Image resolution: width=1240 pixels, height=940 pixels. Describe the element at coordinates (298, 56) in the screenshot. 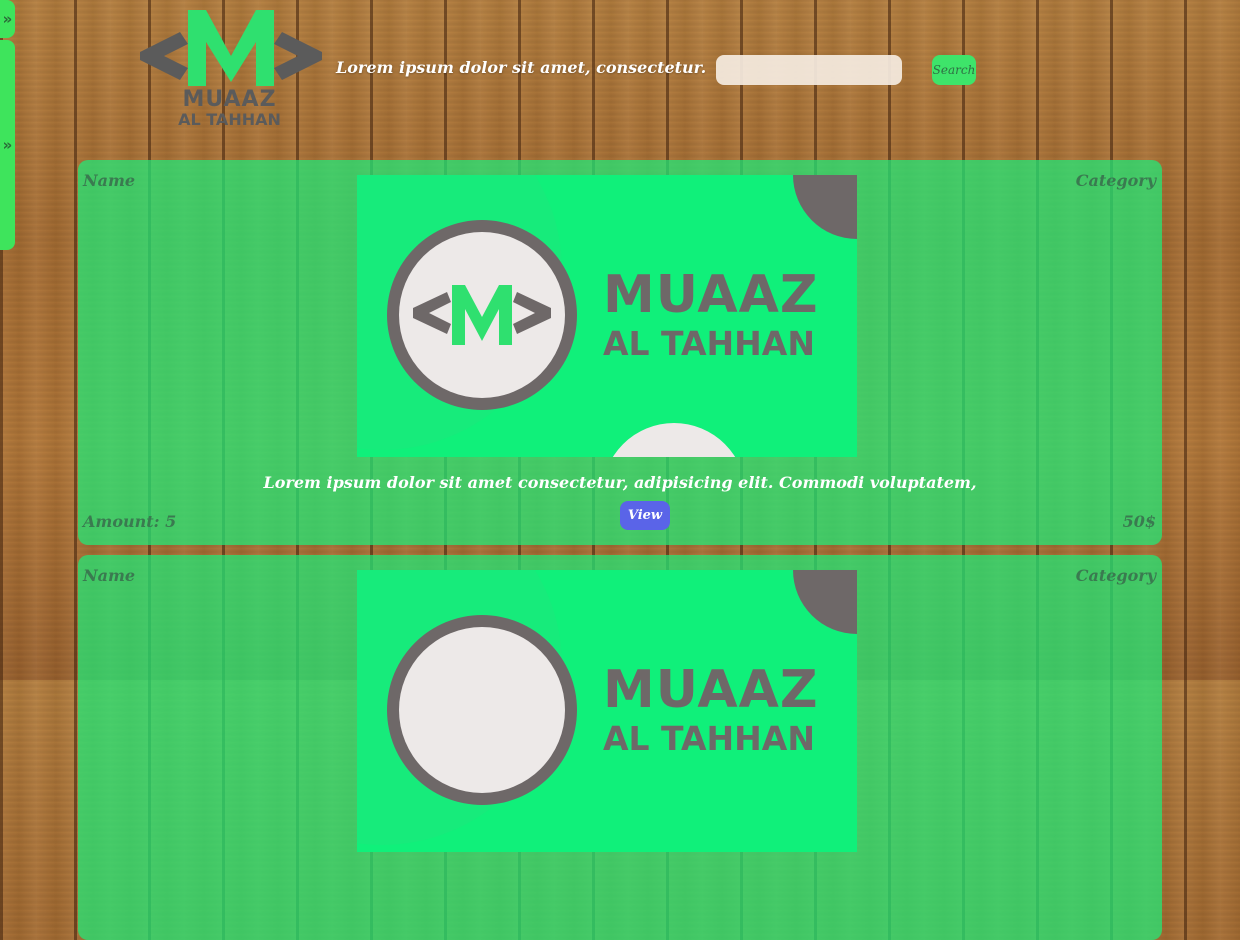

I see `logo-right-bracket` at that location.